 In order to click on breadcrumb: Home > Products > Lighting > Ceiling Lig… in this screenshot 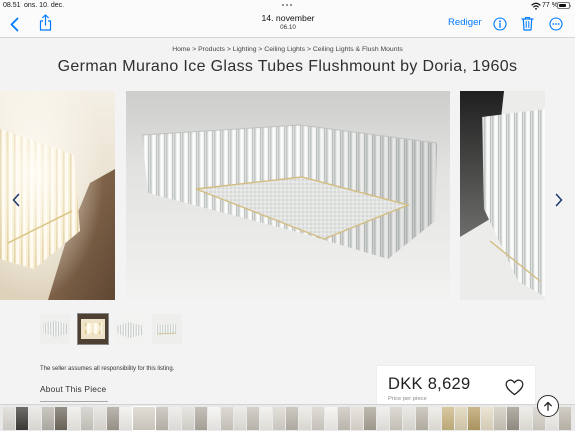, I will do `click(287, 49)`.